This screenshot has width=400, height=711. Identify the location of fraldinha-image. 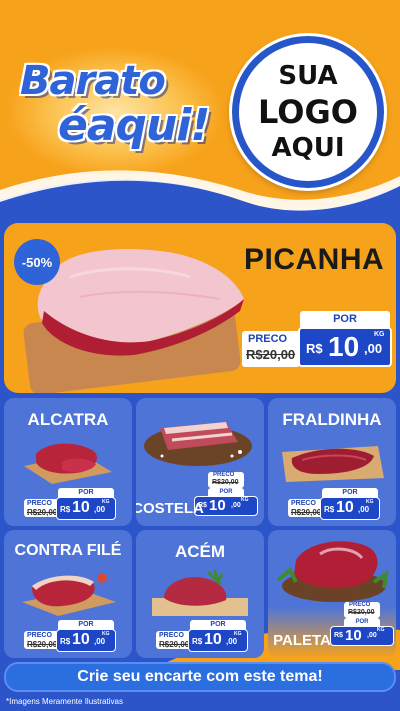
(333, 464).